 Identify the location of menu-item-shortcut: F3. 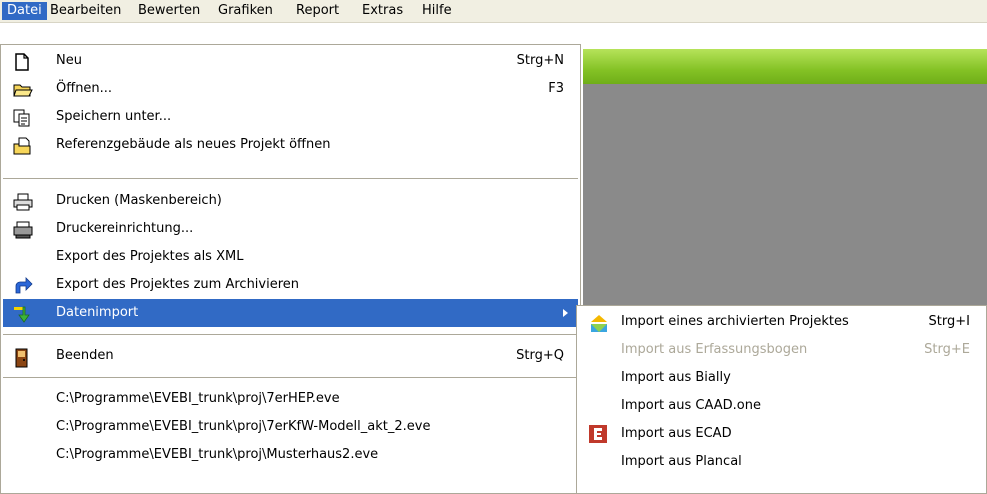
(556, 88).